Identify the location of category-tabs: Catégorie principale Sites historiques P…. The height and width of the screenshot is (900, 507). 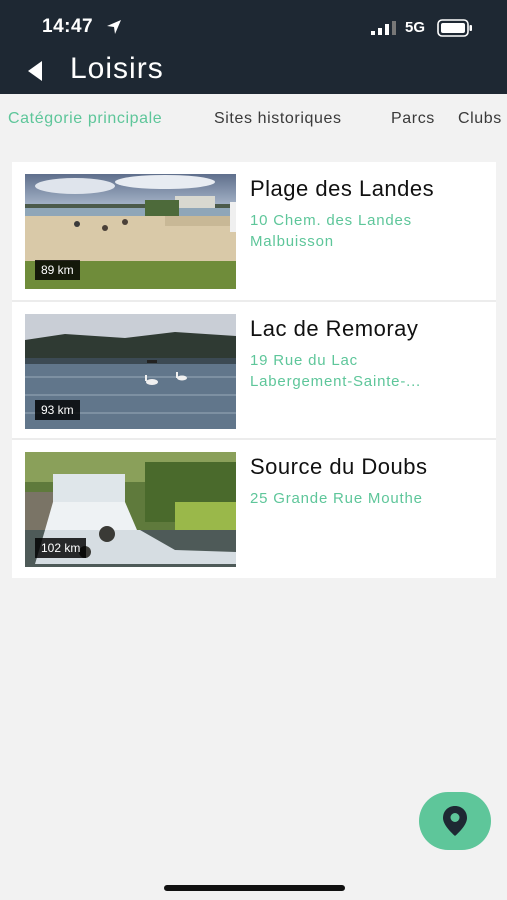
(253, 120).